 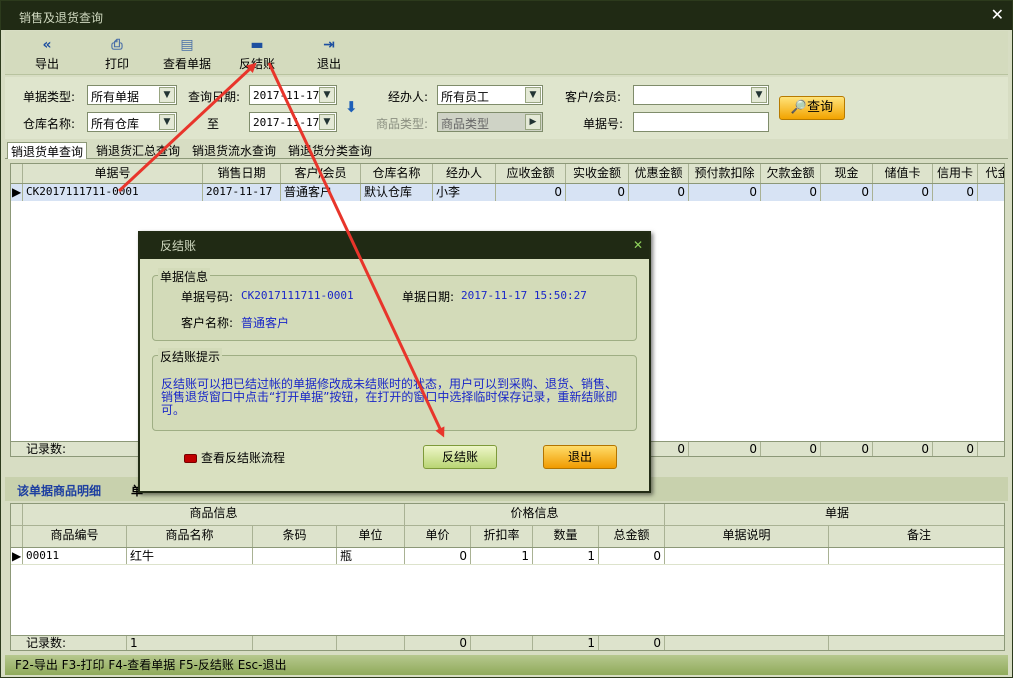 What do you see at coordinates (132, 95) in the screenshot?
I see `doc-type-select: 所有单据 ▼` at bounding box center [132, 95].